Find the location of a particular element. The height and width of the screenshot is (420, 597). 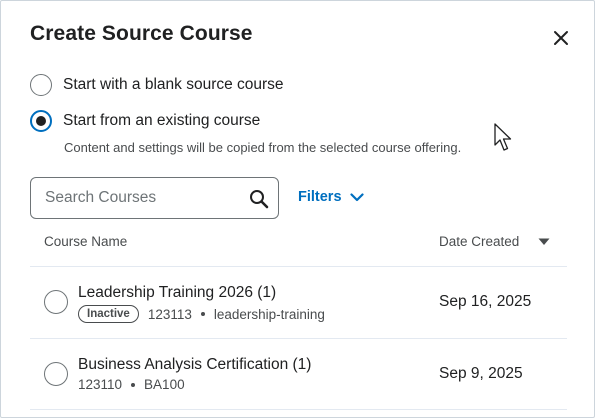

dialog-title: Create Source Course is located at coordinates (141, 33).